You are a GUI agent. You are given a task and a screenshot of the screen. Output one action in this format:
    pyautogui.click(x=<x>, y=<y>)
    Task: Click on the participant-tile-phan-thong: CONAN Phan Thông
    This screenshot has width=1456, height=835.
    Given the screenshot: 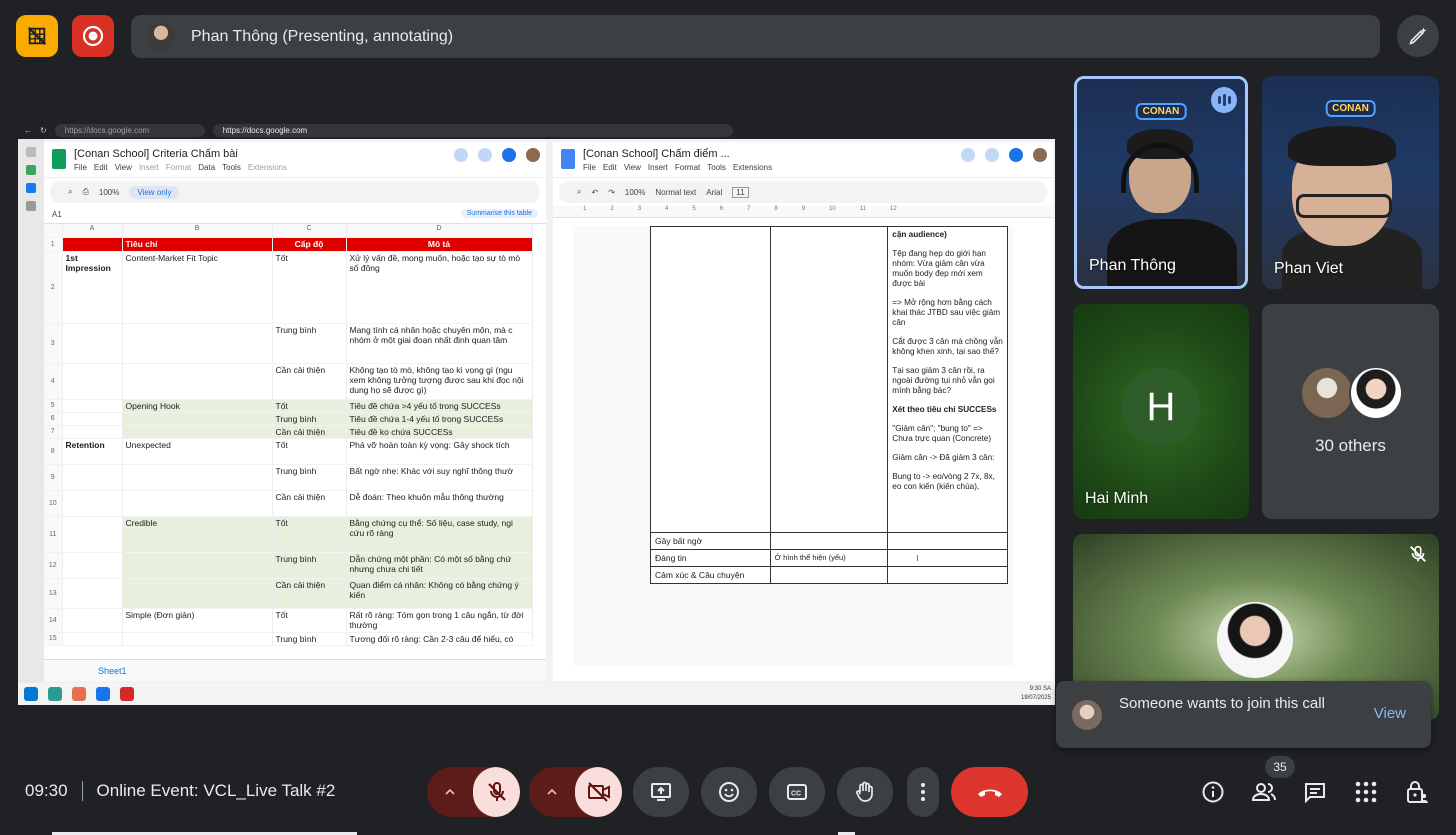 What is the action you would take?
    pyautogui.click(x=1161, y=182)
    